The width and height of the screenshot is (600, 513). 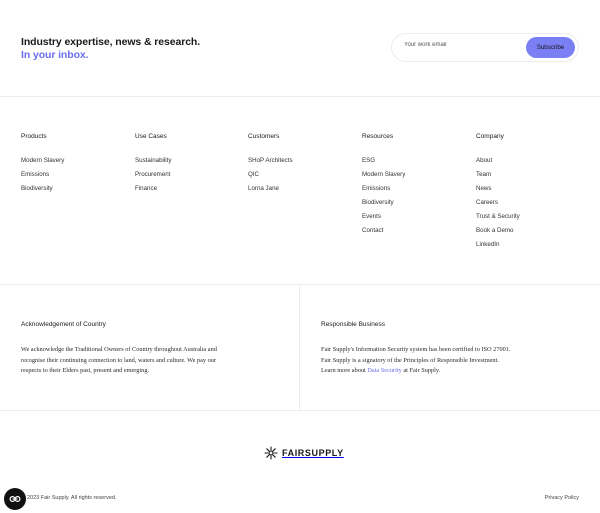 I want to click on newsletter-form: Subscribe, so click(x=485, y=47).